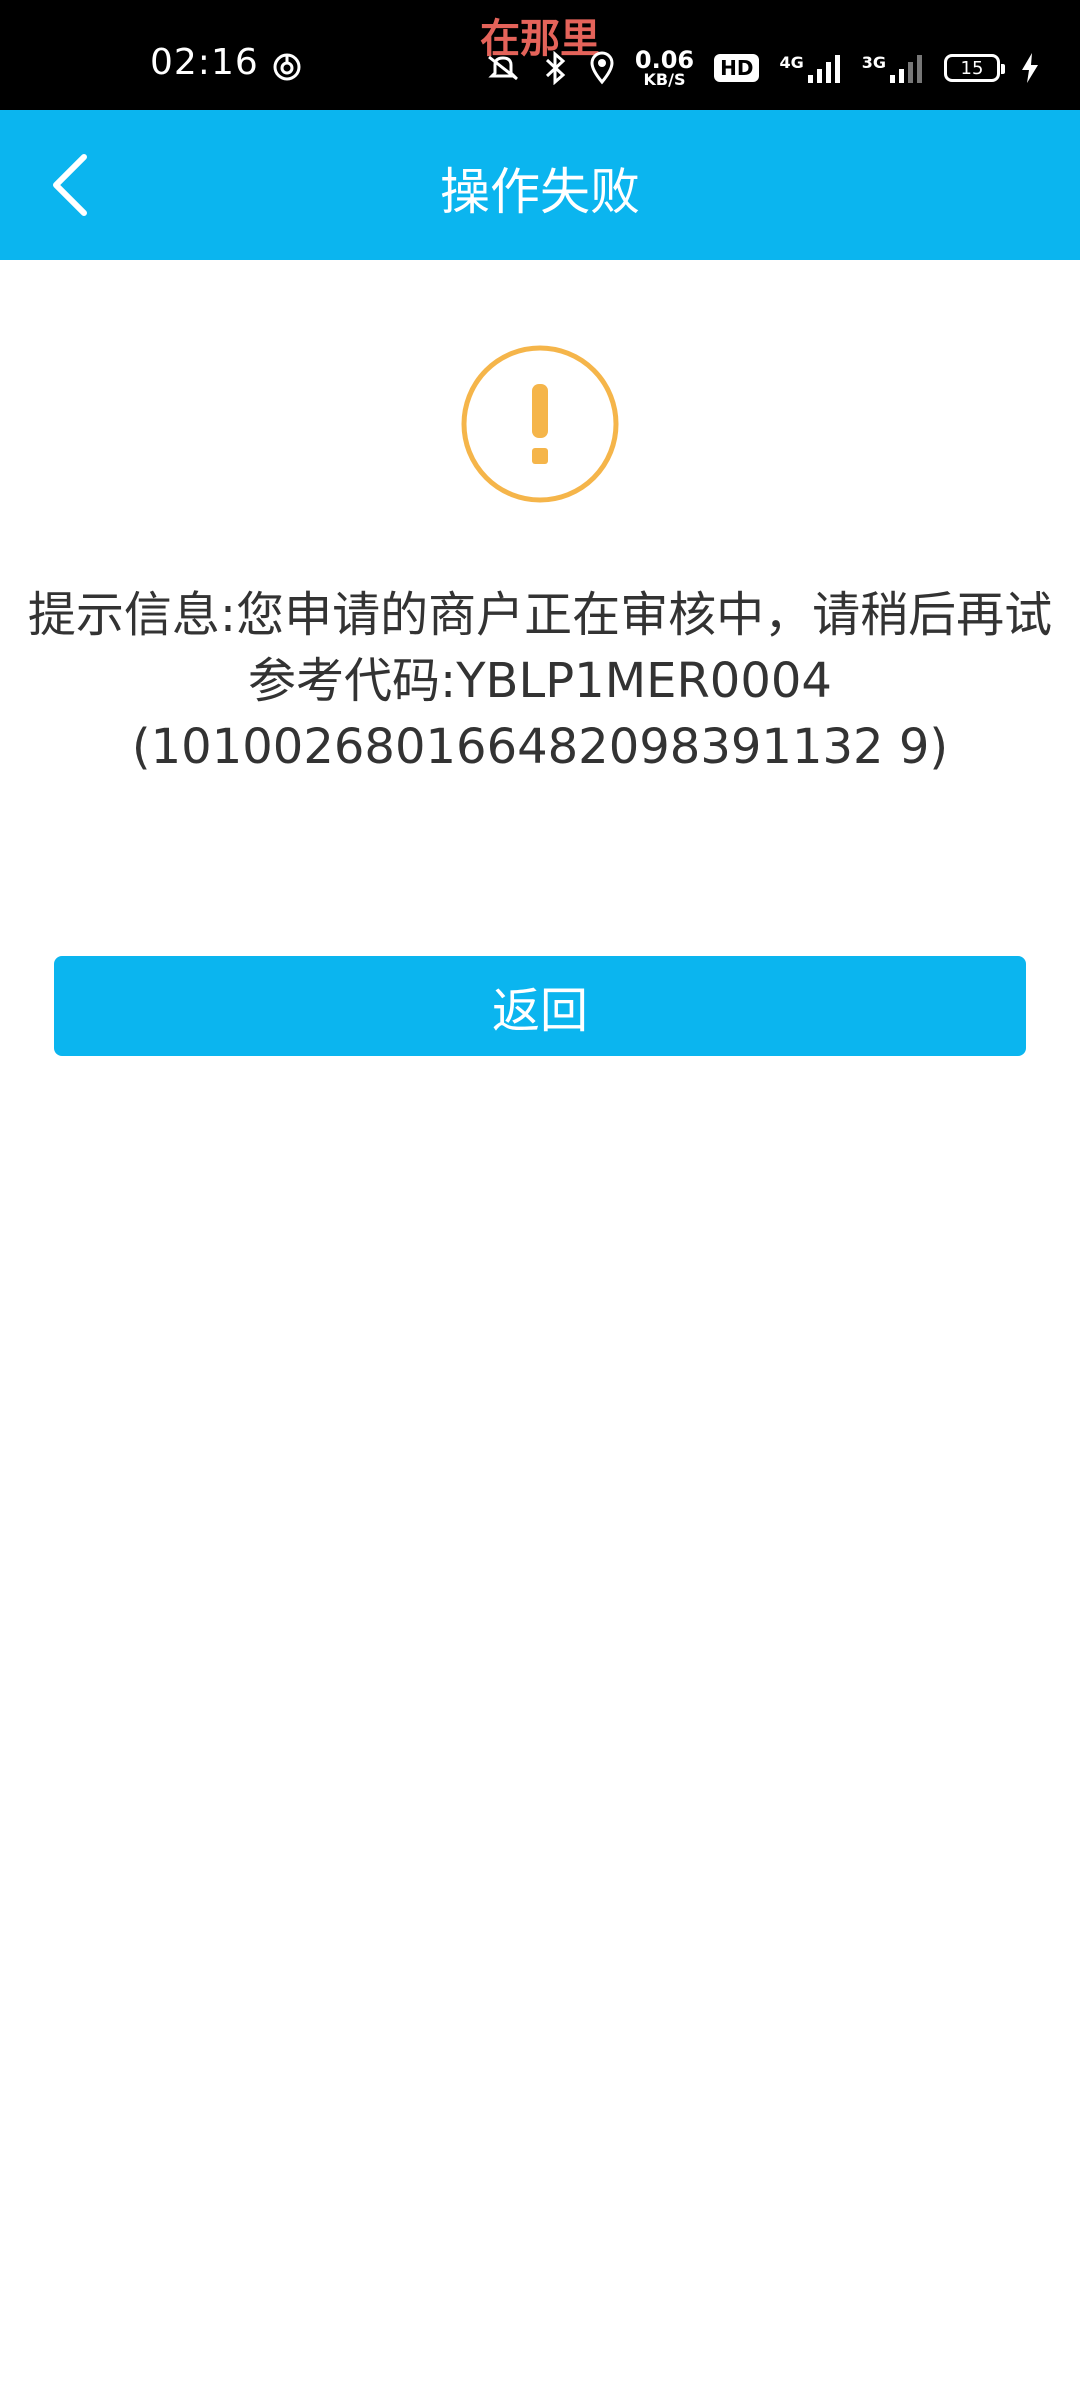 The height and width of the screenshot is (2400, 1080). Describe the element at coordinates (540, 424) in the screenshot. I see `exclamation-icon` at that location.